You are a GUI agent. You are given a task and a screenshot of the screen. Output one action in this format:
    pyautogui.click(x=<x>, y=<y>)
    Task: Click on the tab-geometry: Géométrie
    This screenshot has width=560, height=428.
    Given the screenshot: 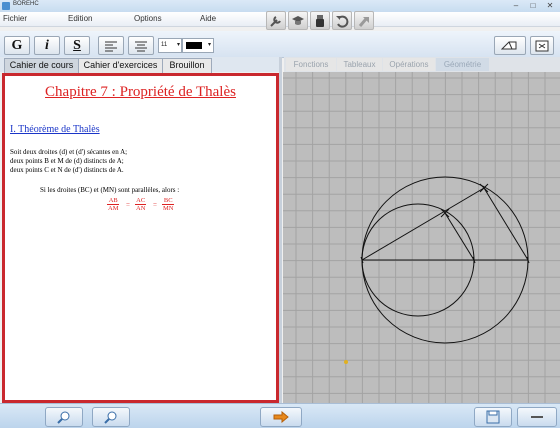 What is the action you would take?
    pyautogui.click(x=462, y=64)
    